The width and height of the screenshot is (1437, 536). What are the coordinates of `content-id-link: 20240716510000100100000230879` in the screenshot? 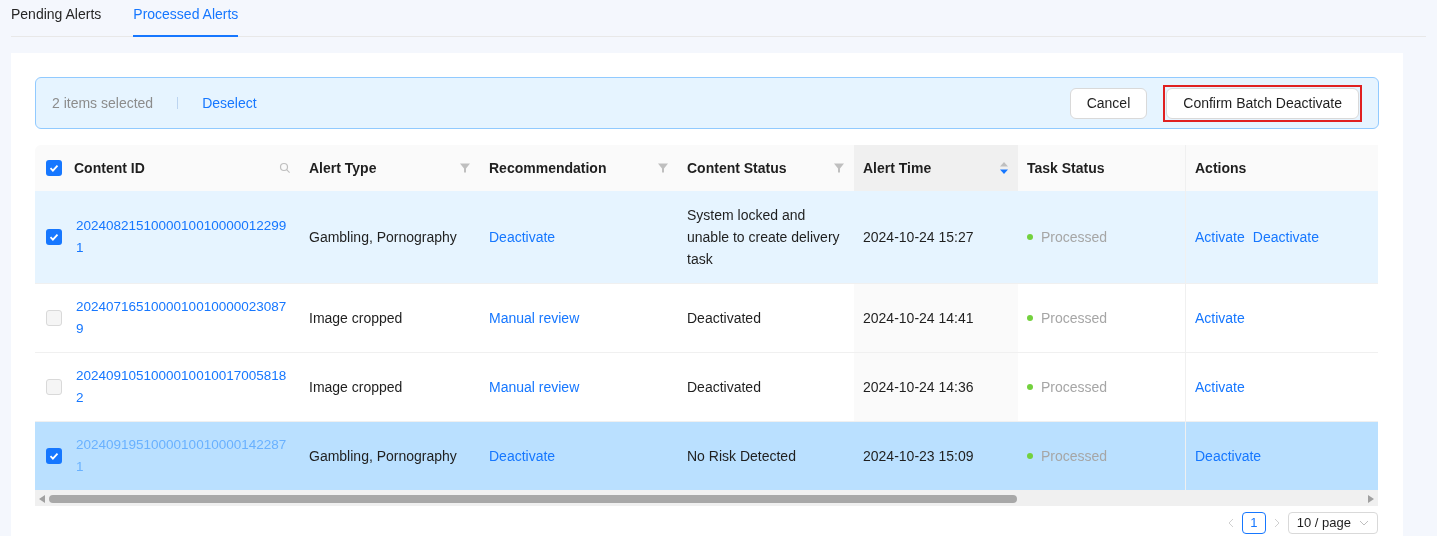 It's located at (182, 318).